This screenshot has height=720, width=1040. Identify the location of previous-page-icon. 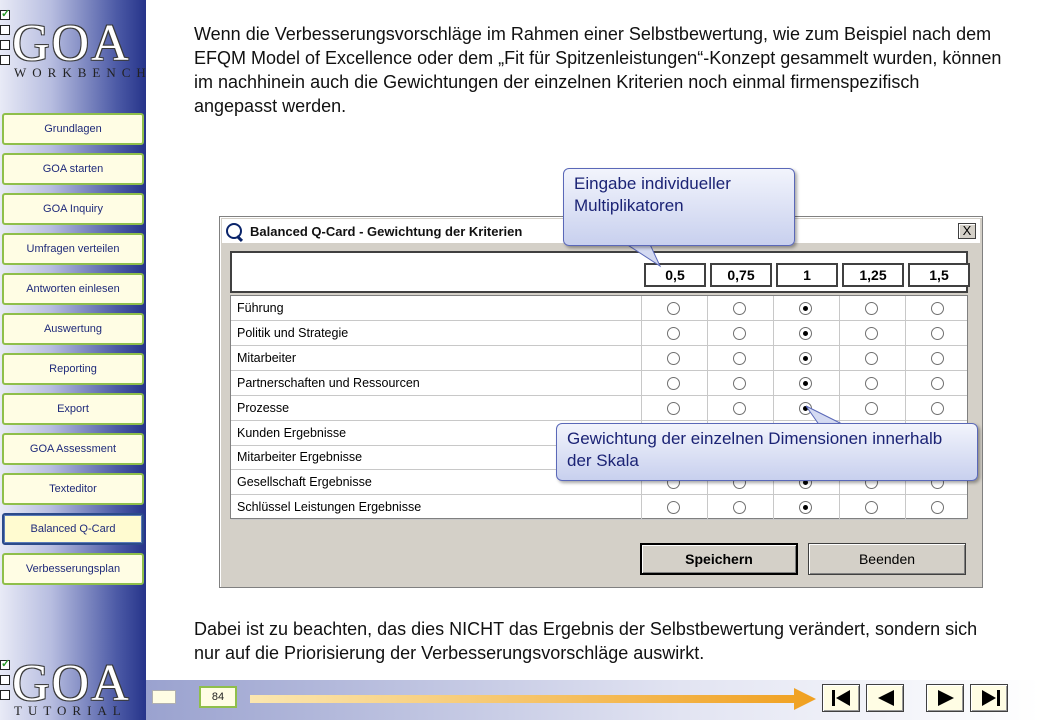
(886, 698).